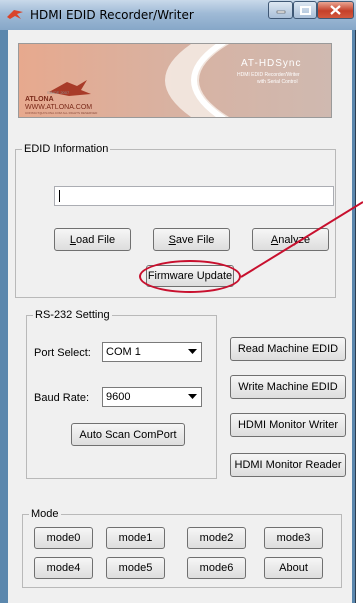 This screenshot has width=363, height=603. I want to click on logo-product: AT-HDSync, so click(271, 63).